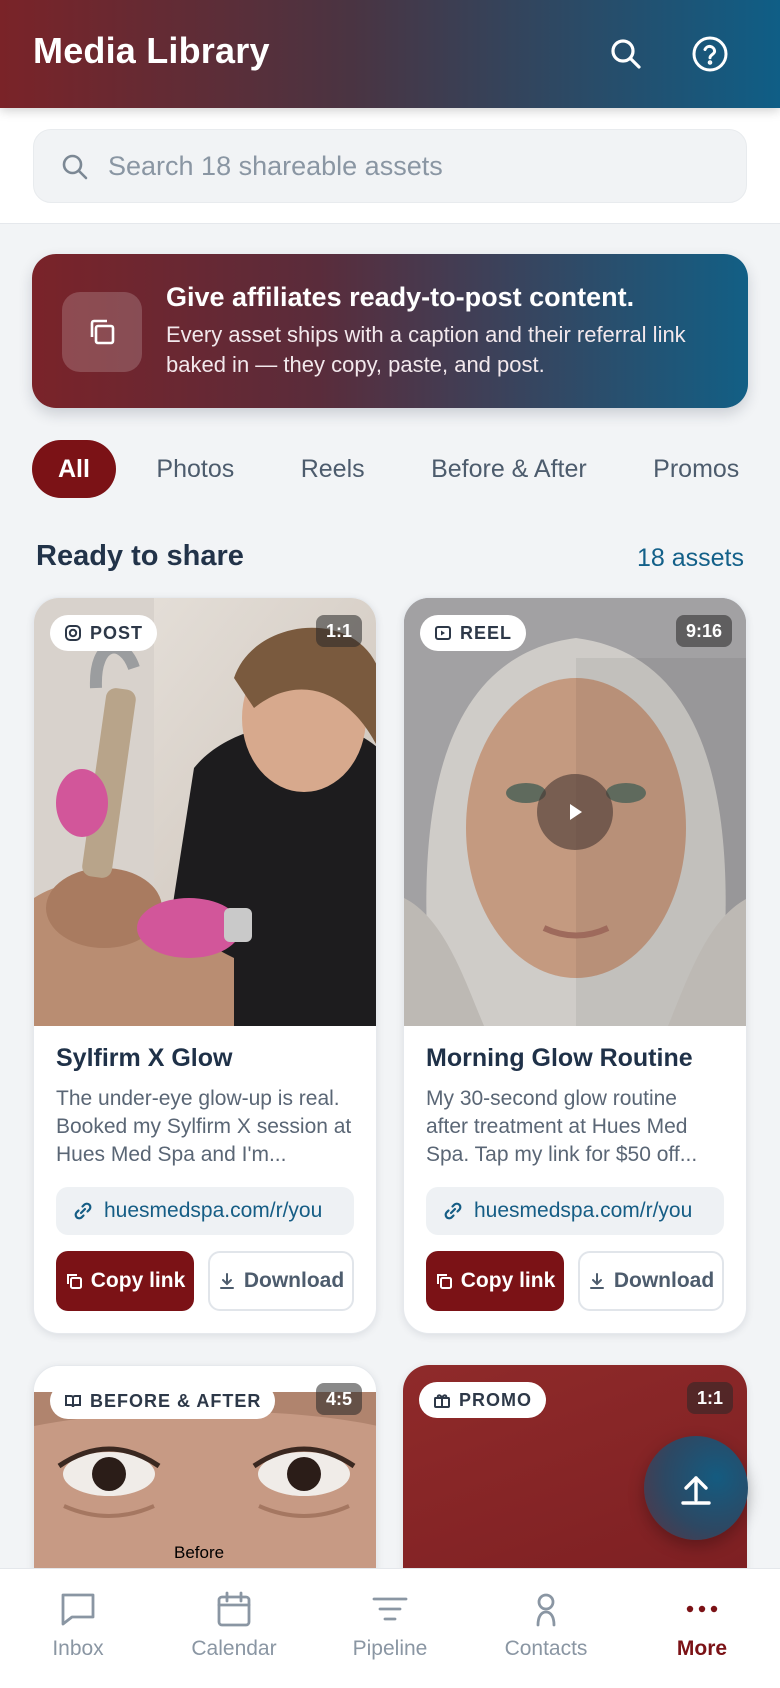 The width and height of the screenshot is (780, 1688). I want to click on play-icon, so click(576, 812).